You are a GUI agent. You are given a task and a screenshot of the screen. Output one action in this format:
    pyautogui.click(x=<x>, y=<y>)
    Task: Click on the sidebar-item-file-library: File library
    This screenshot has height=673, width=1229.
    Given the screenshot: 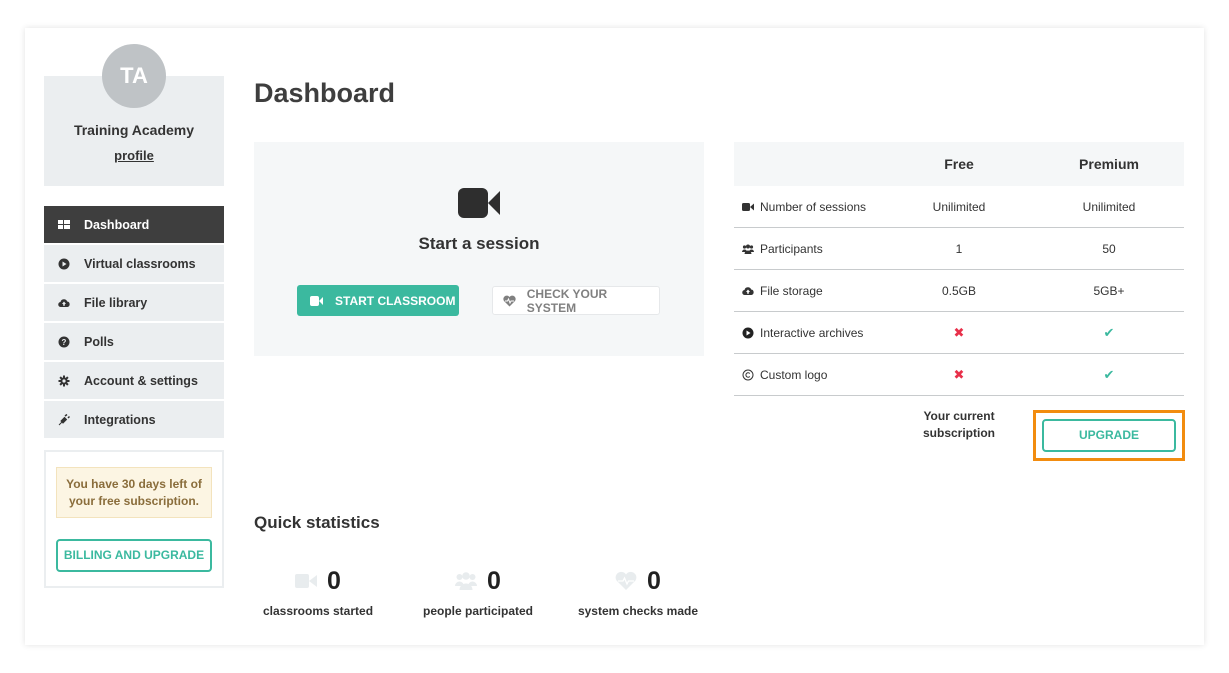 What is the action you would take?
    pyautogui.click(x=134, y=302)
    